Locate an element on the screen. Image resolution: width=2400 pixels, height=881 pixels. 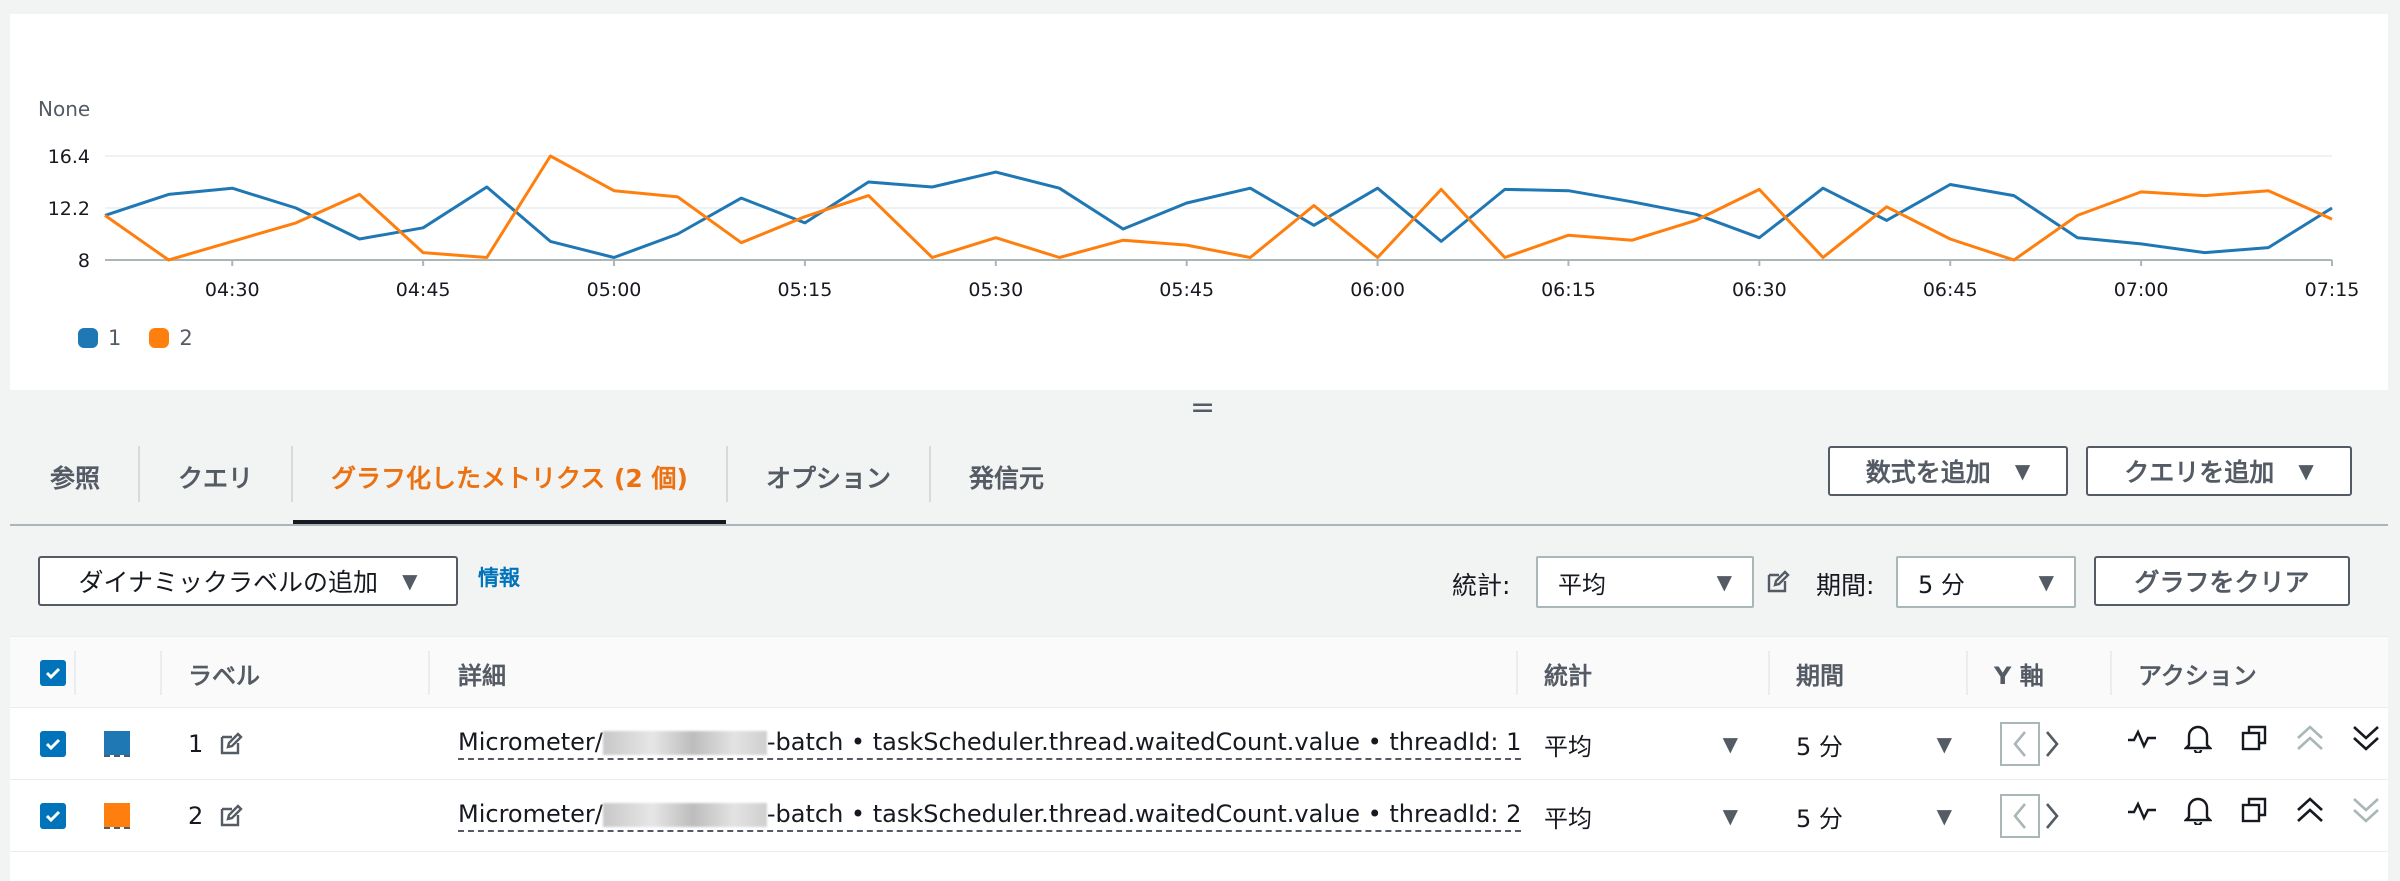
add-query-button: クエリを追加 ▼ is located at coordinates (2219, 471).